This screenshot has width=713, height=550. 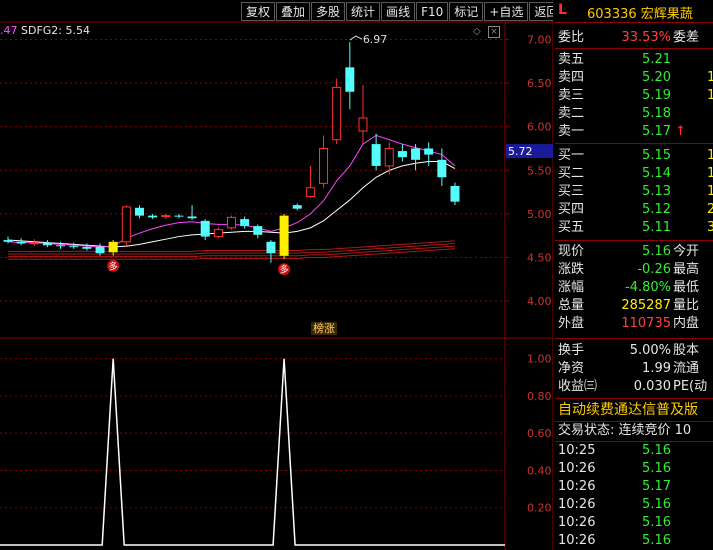 I want to click on weibi-row: 委比 33.53% 委差, so click(x=634, y=38).